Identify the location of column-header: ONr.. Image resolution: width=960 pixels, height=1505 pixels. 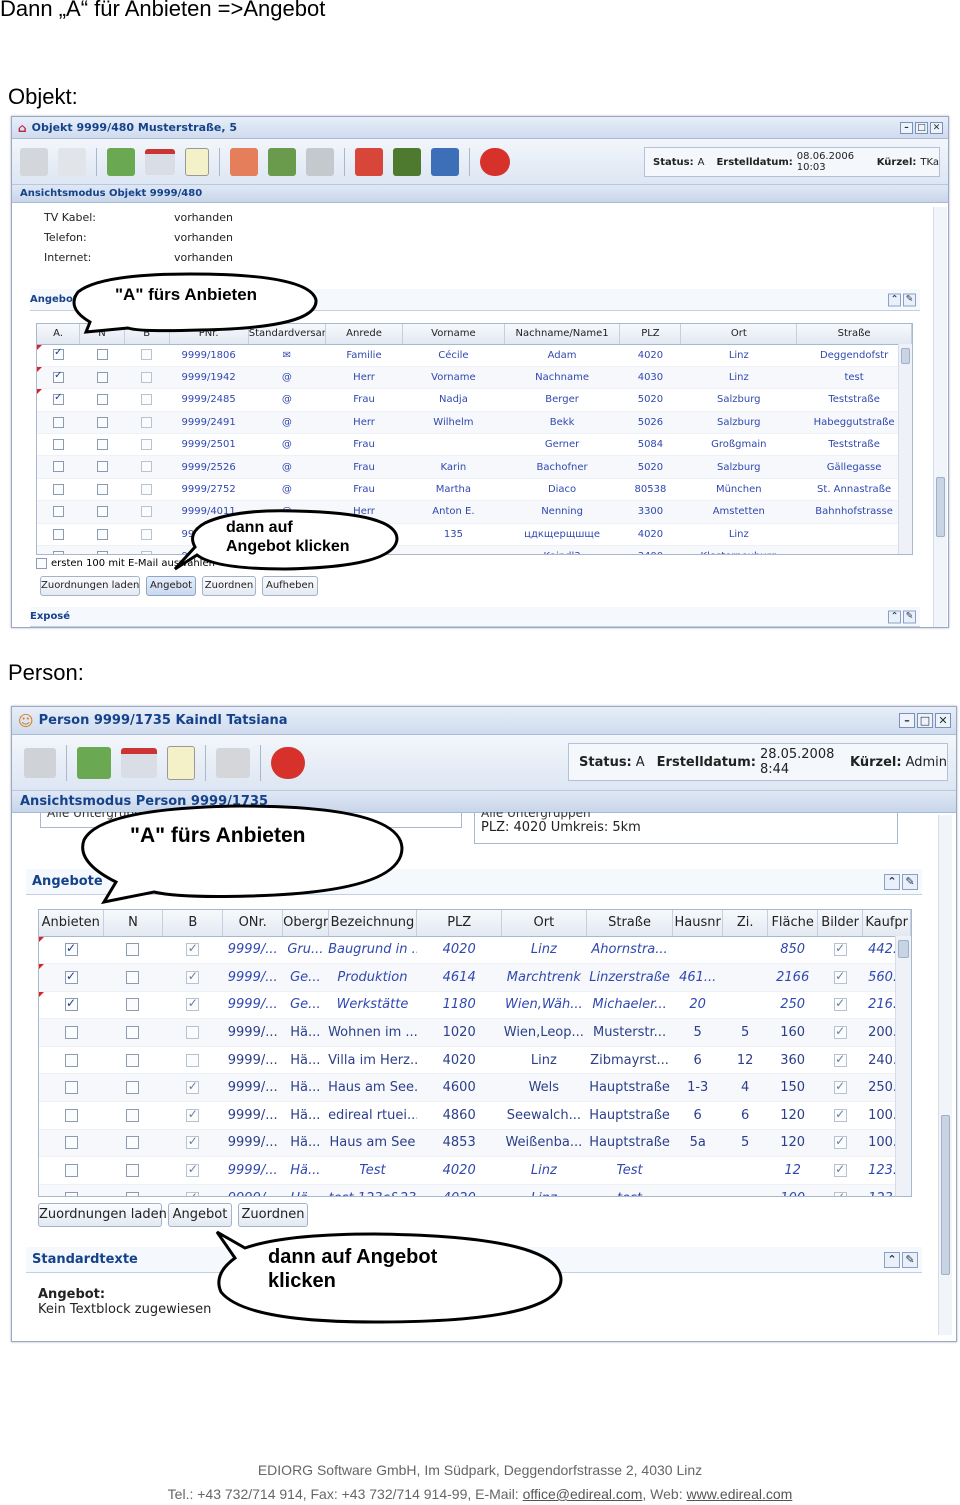
(253, 923).